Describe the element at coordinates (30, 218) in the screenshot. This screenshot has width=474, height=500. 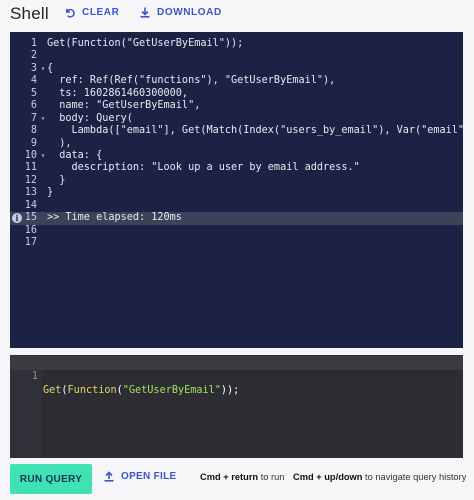
I see `line-number: 15` at that location.